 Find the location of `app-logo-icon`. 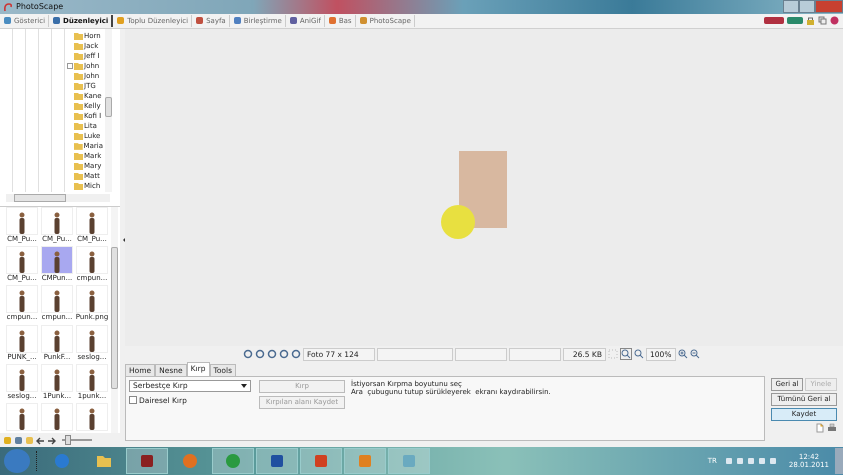

app-logo-icon is located at coordinates (8, 7).